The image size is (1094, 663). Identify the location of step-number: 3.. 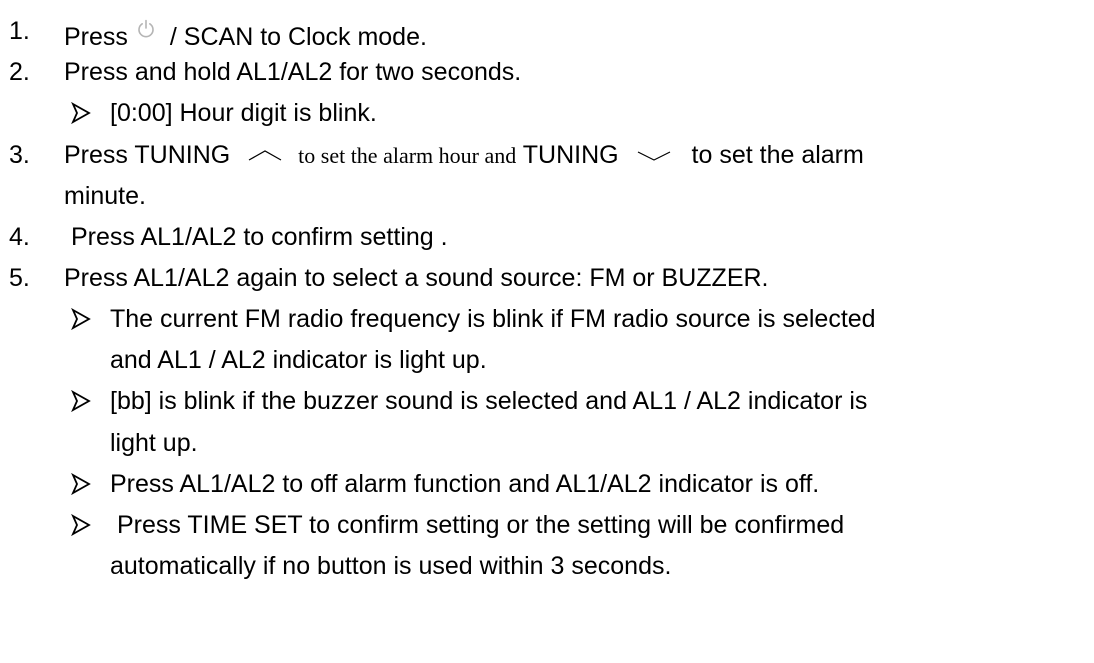
(19, 155).